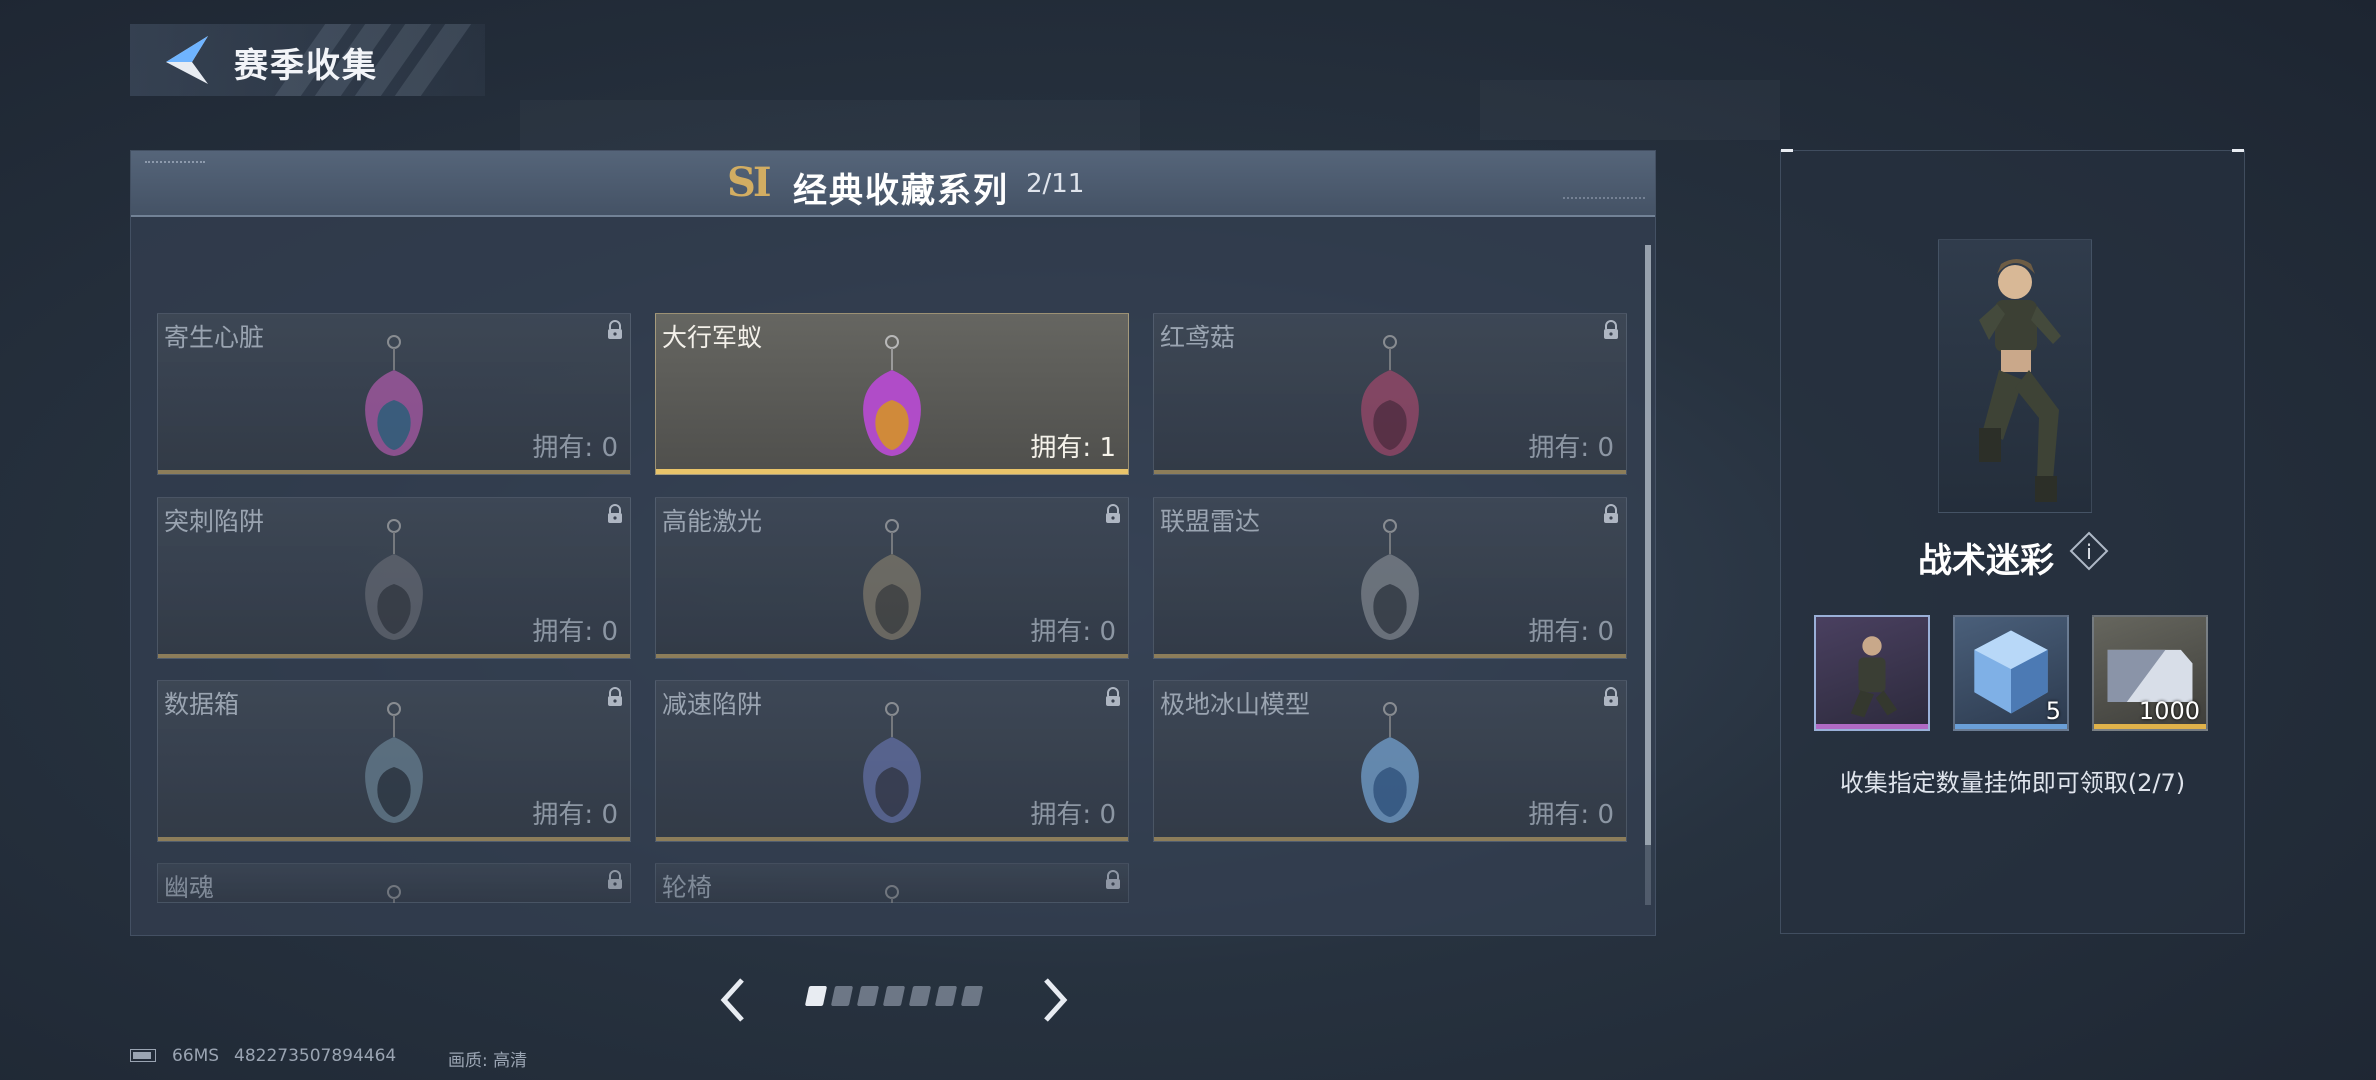  Describe the element at coordinates (892, 883) in the screenshot. I see `collection-card: 轮椅` at that location.